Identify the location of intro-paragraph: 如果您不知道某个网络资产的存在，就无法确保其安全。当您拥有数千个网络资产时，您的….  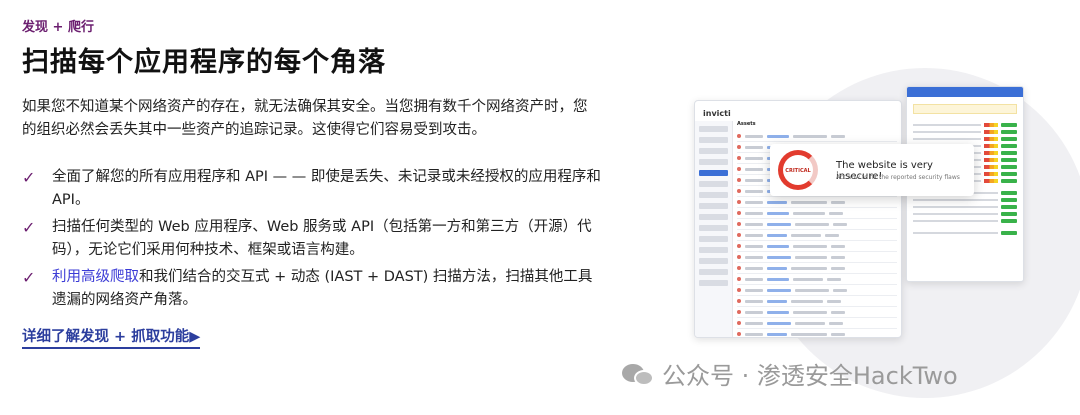
(305, 118).